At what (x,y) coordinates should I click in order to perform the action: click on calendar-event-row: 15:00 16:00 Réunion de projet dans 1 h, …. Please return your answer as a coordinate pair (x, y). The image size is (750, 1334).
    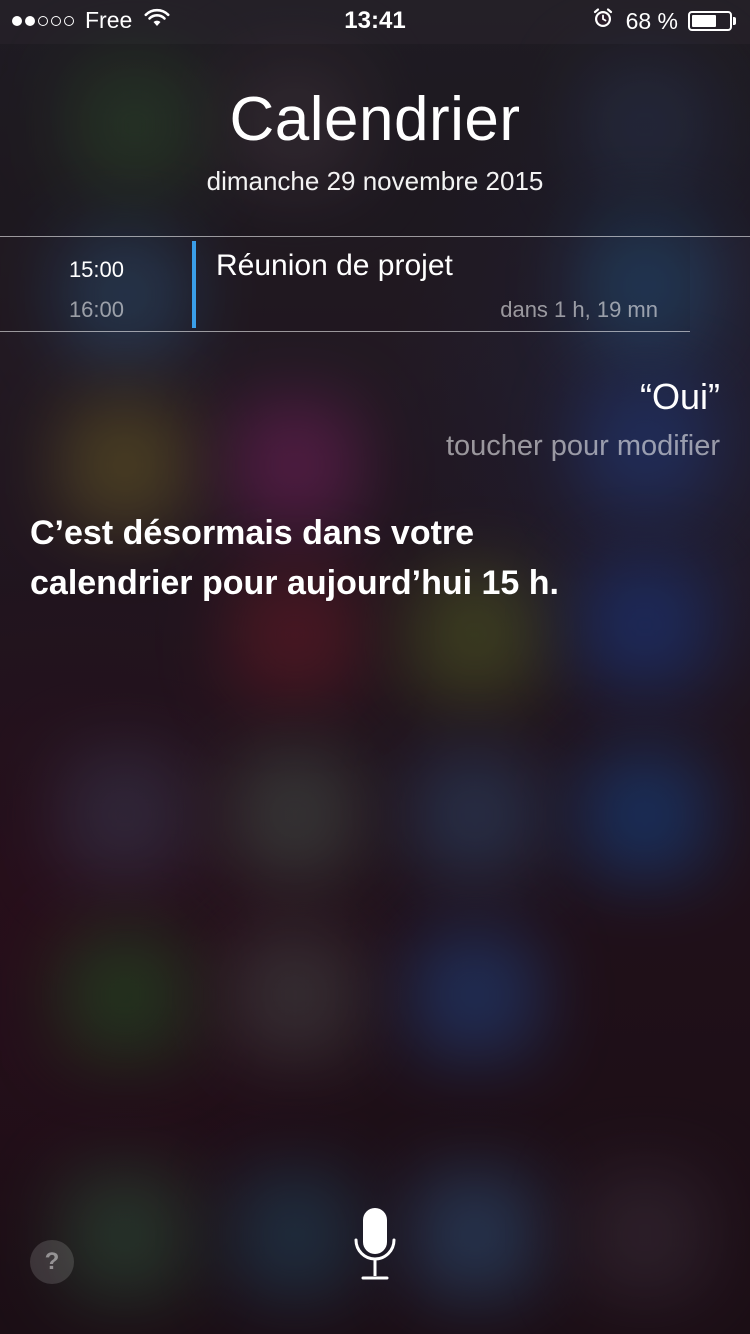
    Looking at the image, I should click on (345, 284).